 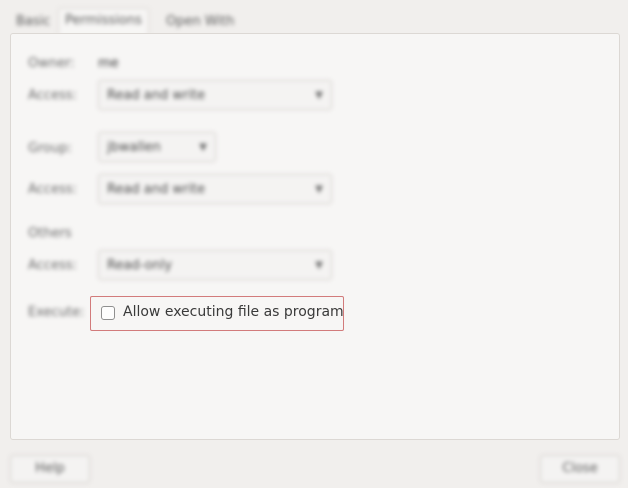 I want to click on help-button: Help, so click(x=50, y=469).